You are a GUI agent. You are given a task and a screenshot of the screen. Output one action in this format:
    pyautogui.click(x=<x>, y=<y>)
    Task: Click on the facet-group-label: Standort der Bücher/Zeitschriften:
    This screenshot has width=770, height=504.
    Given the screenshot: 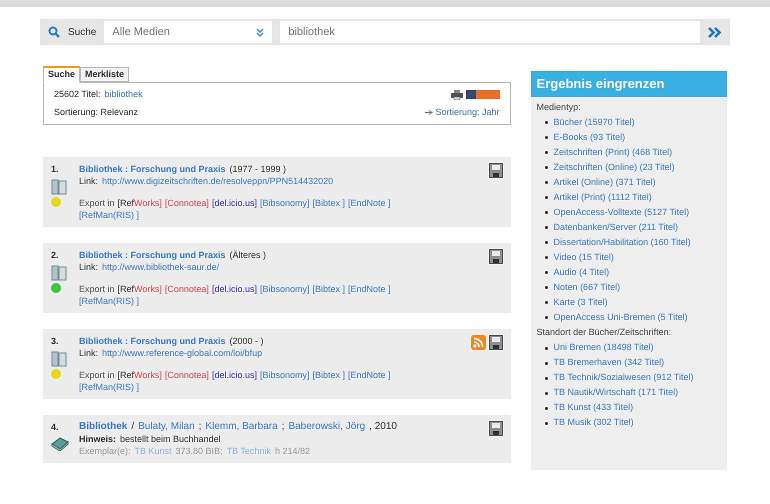 What is the action you would take?
    pyautogui.click(x=604, y=332)
    